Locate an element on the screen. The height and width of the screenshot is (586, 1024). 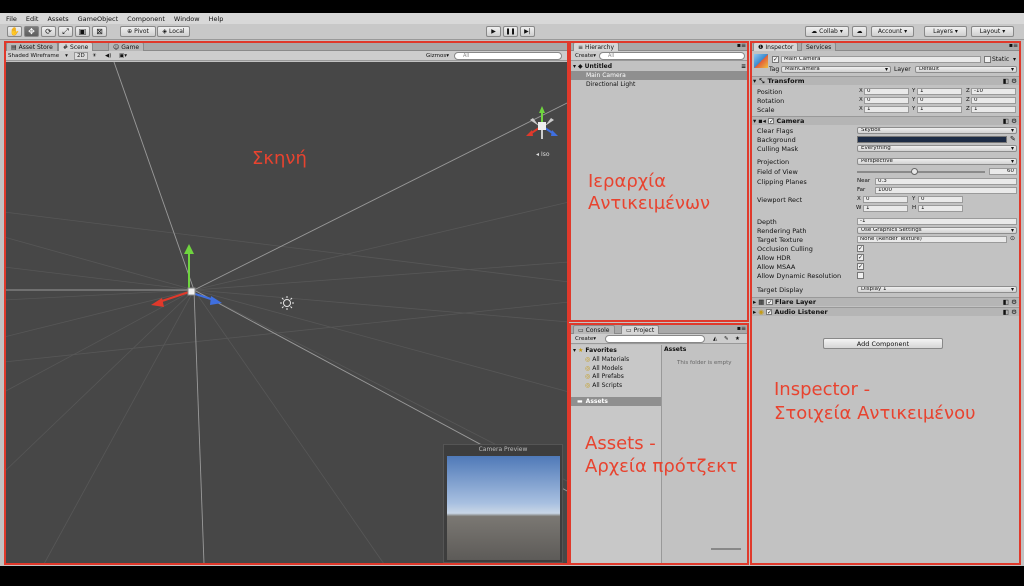
tab-services: Services is located at coordinates (819, 46).